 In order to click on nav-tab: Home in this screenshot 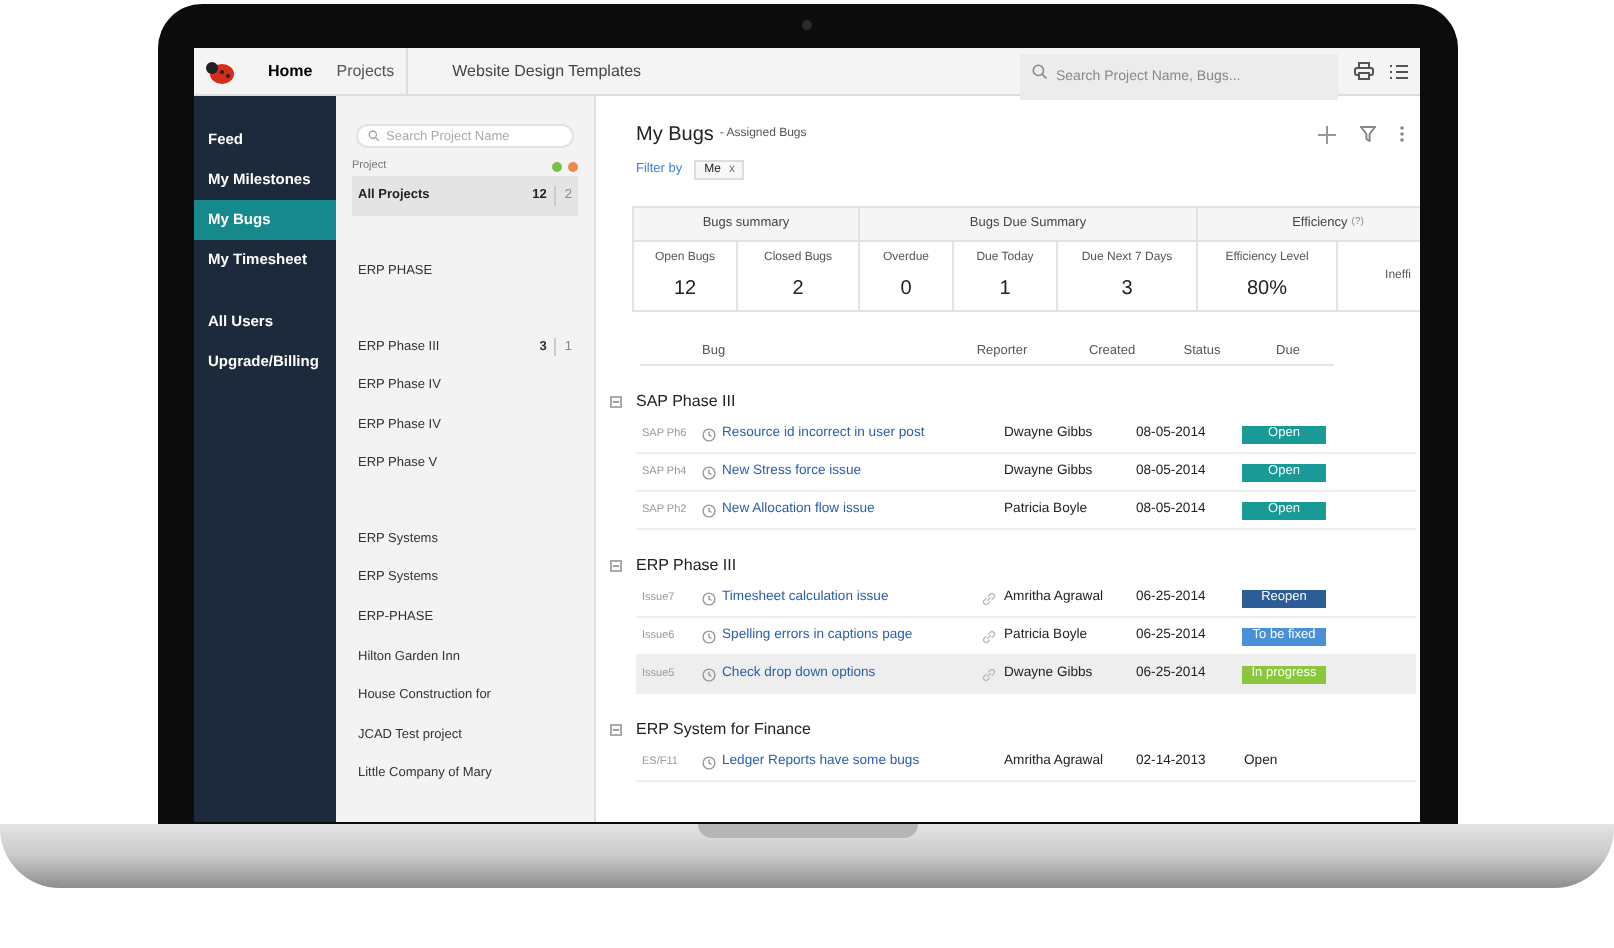, I will do `click(290, 71)`.